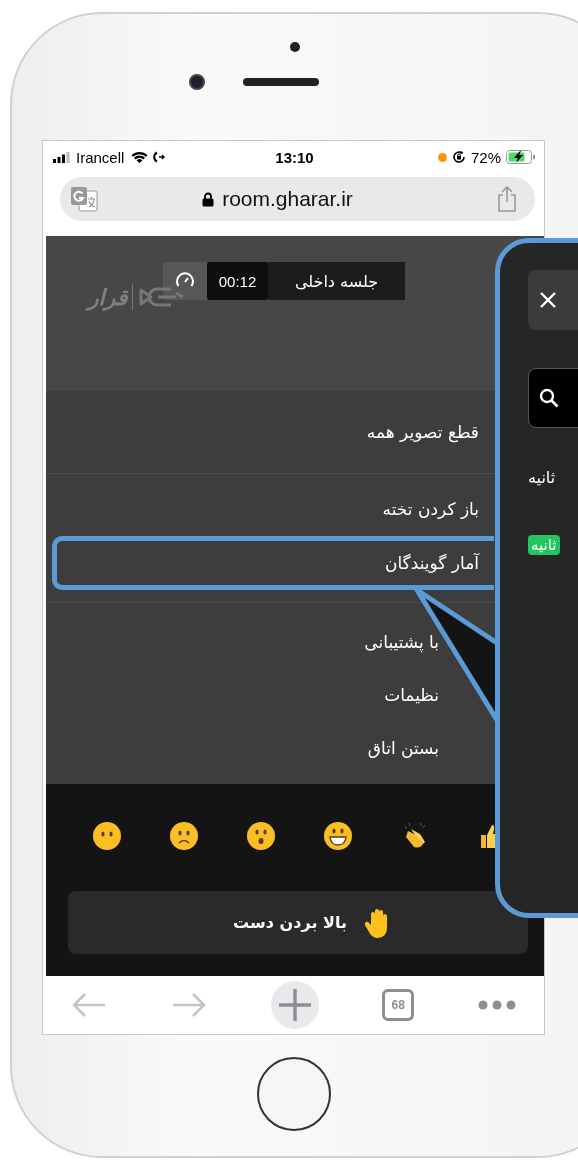 This screenshot has height=1161, width=578. I want to click on menu-item: باز کردن تخته, so click(270, 509).